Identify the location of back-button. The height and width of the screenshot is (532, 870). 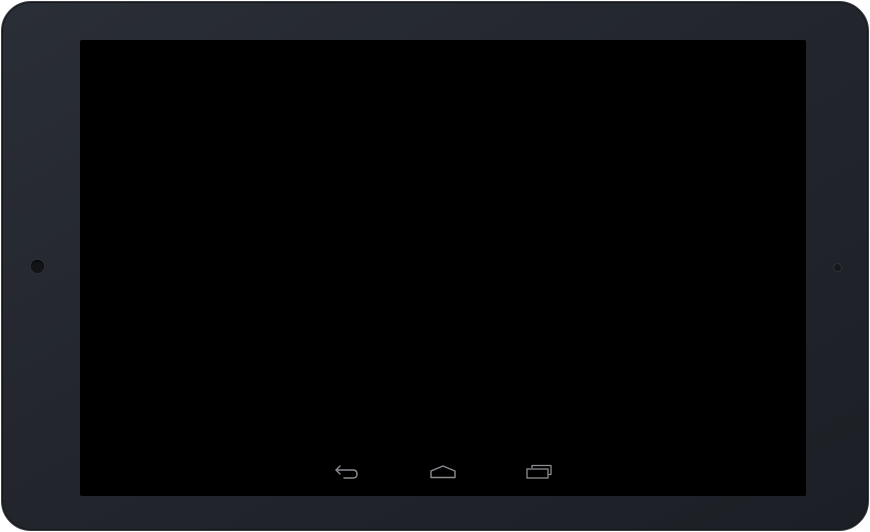
(347, 472).